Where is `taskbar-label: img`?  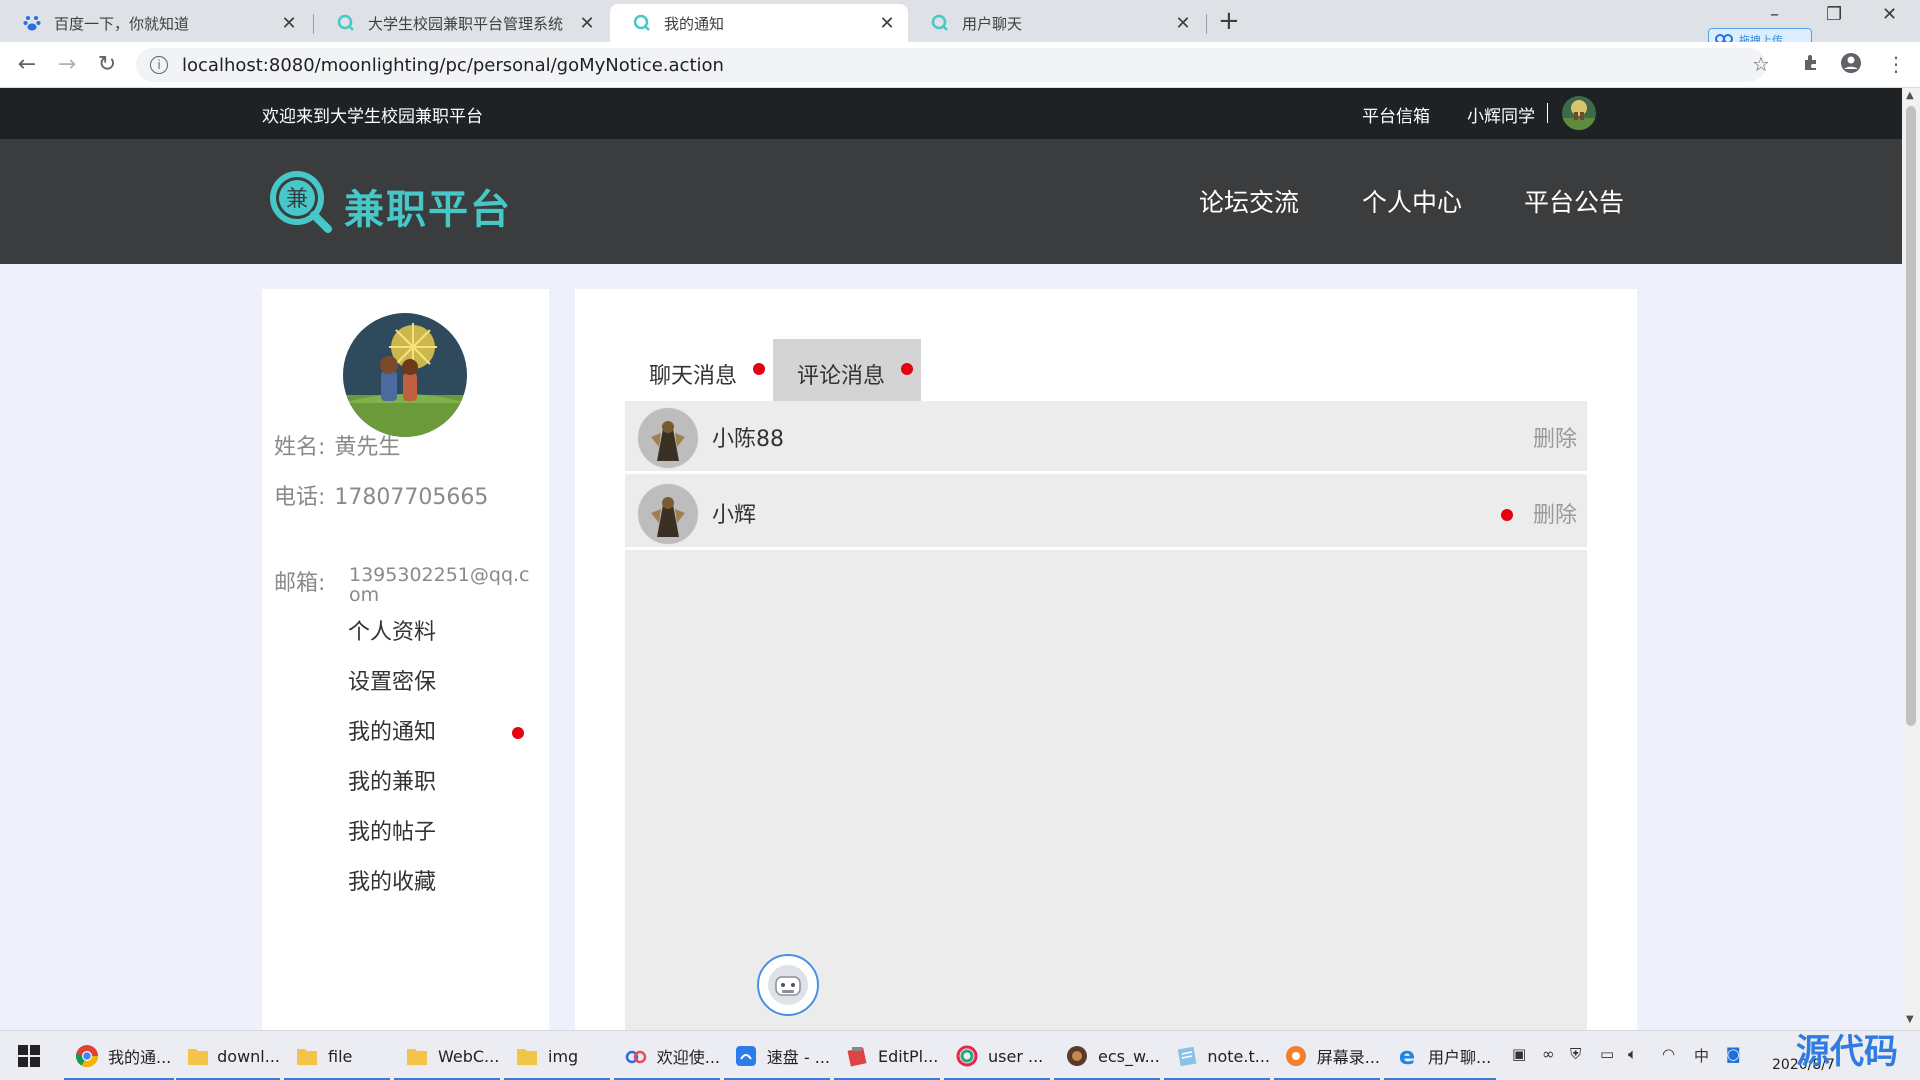
taskbar-label: img is located at coordinates (563, 1056).